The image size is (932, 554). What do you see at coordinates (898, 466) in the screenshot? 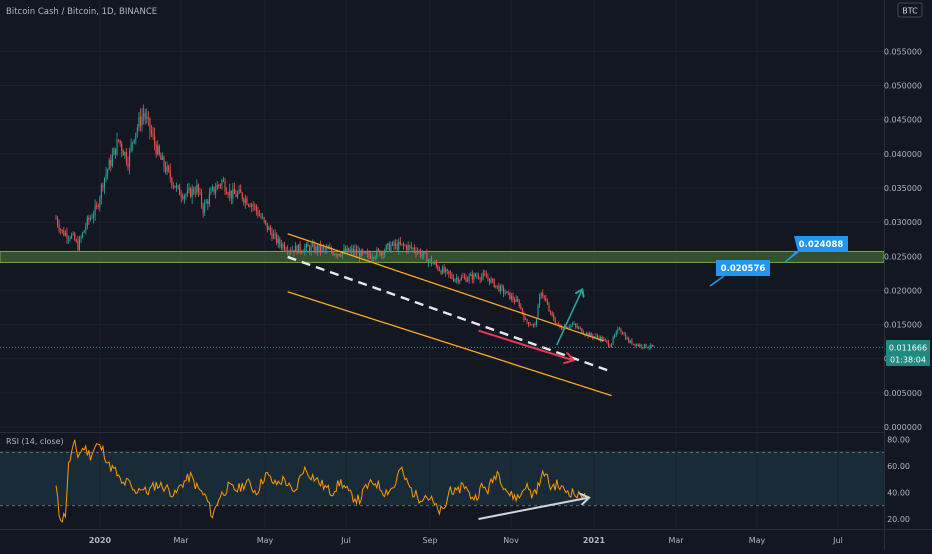
I see `rsi-tick-label: 60.00` at bounding box center [898, 466].